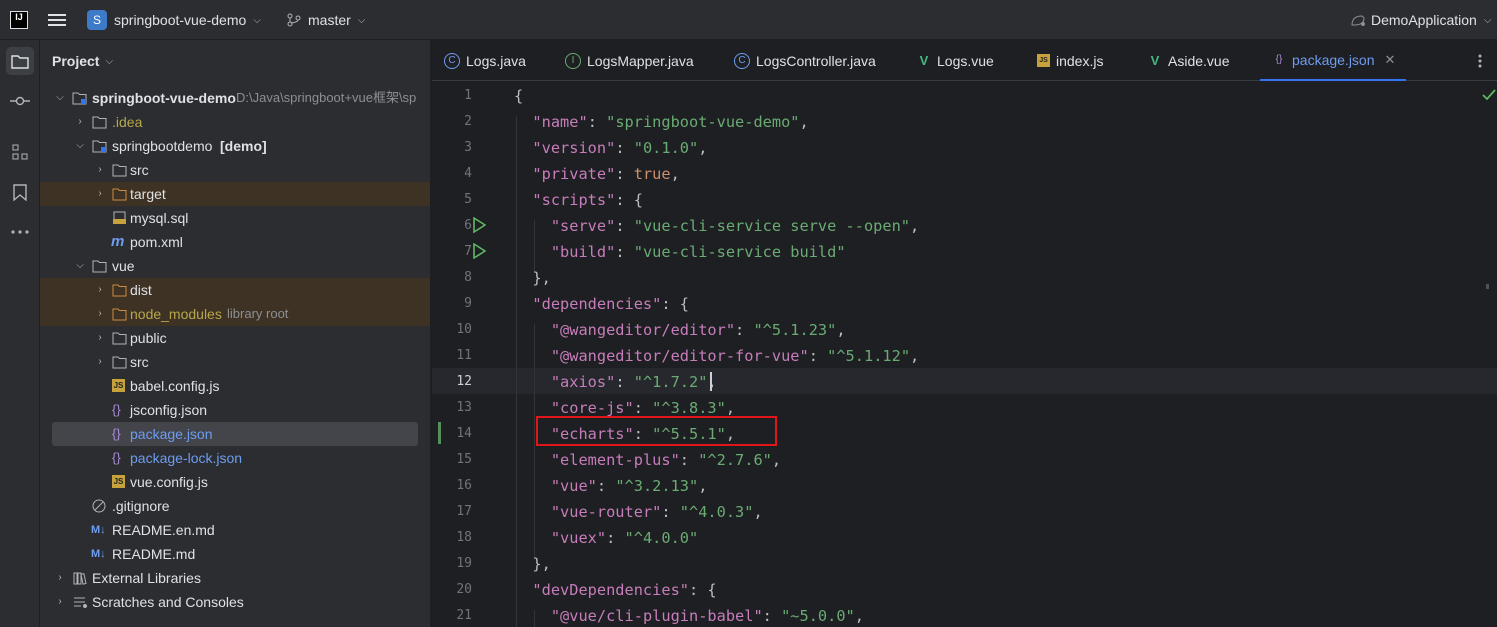 This screenshot has height=627, width=1497. Describe the element at coordinates (118, 481) in the screenshot. I see `js-file-icon: JS` at that location.